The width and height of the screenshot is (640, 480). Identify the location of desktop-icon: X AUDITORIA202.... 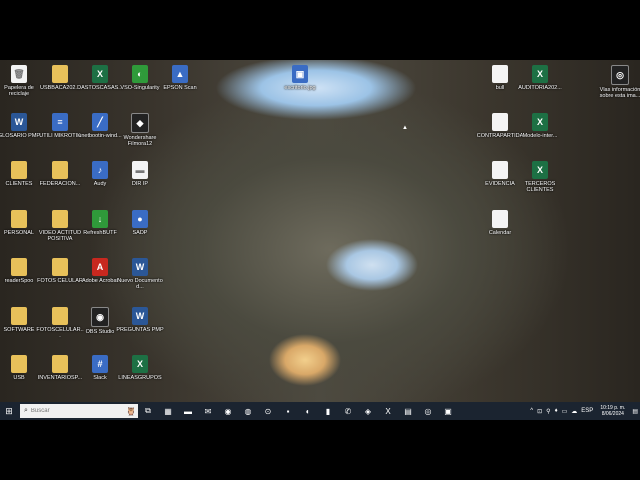
(540, 78).